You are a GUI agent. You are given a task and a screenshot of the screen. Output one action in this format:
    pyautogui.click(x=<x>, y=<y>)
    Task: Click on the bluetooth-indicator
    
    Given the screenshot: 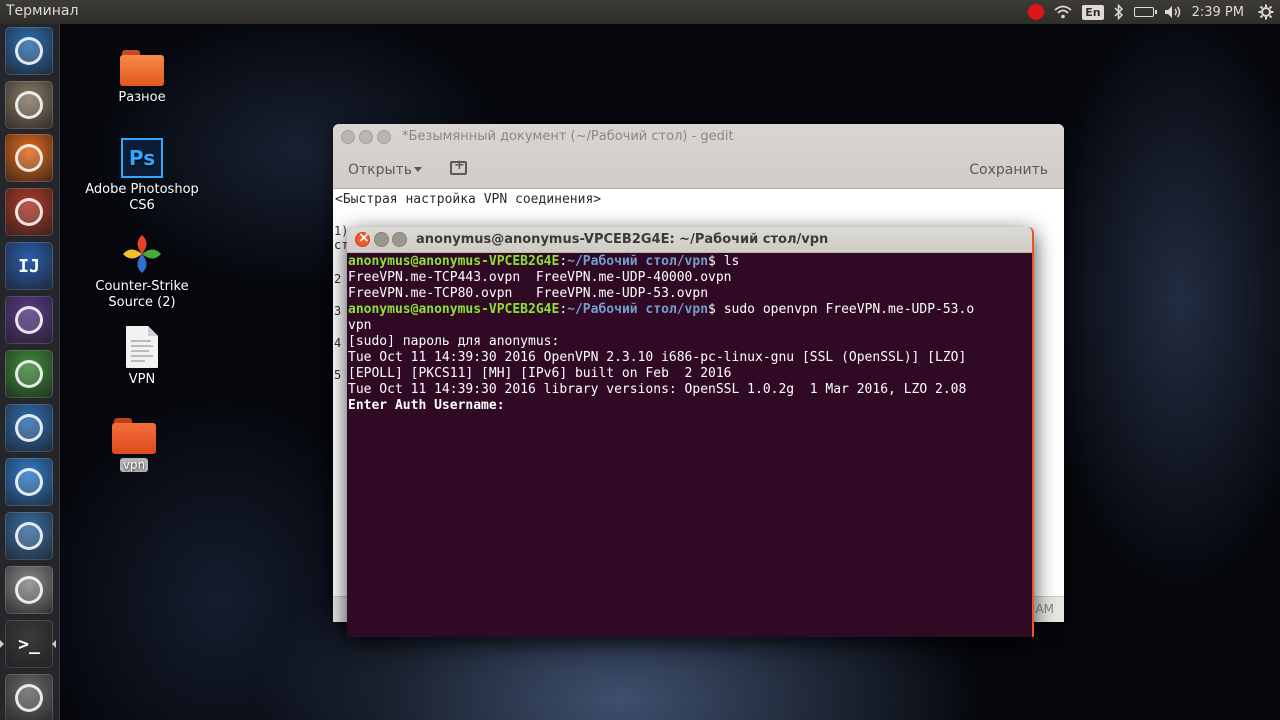 What is the action you would take?
    pyautogui.click(x=1119, y=12)
    